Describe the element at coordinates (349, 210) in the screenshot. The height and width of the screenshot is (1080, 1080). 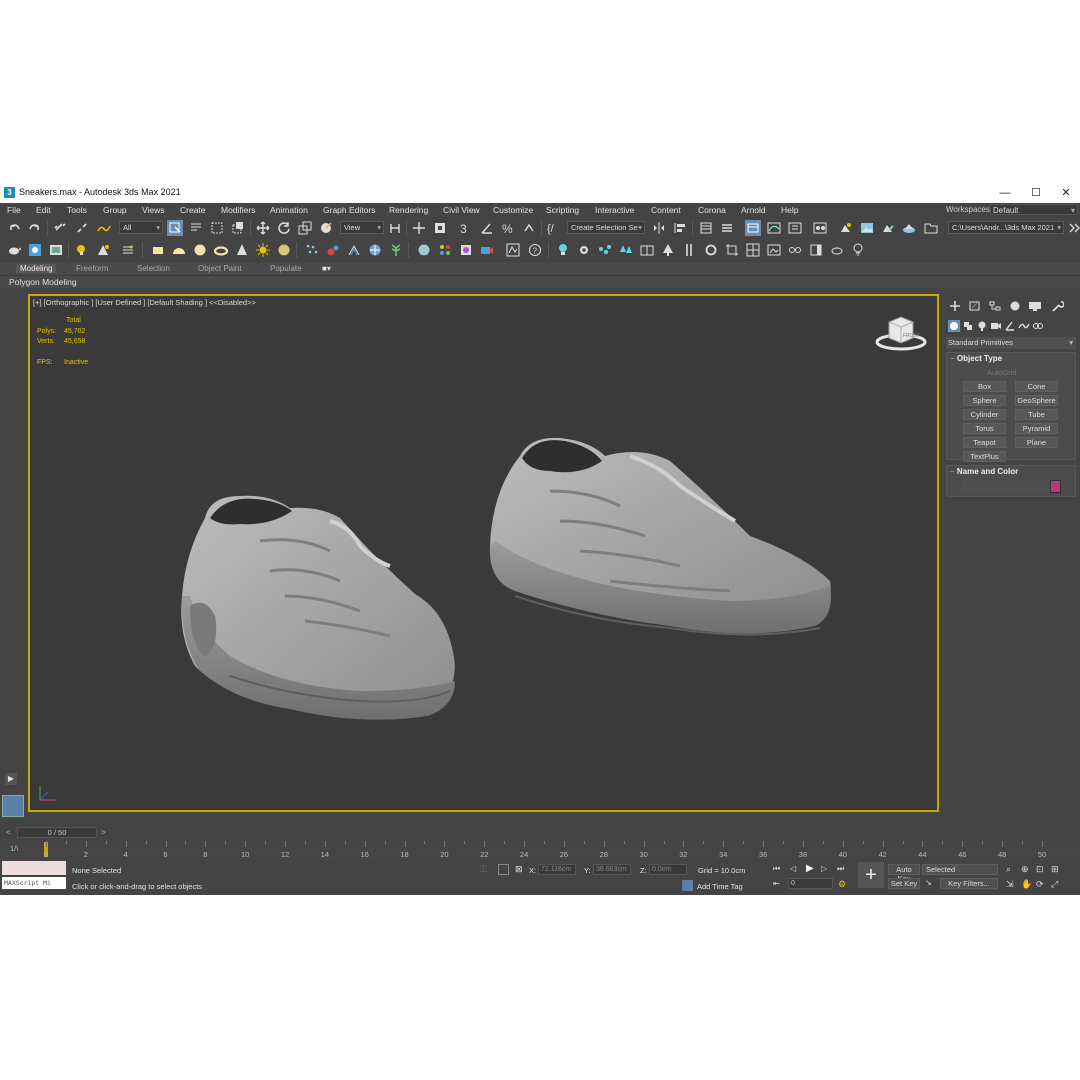
I see `menu-graph-editors: Graph Editors` at that location.